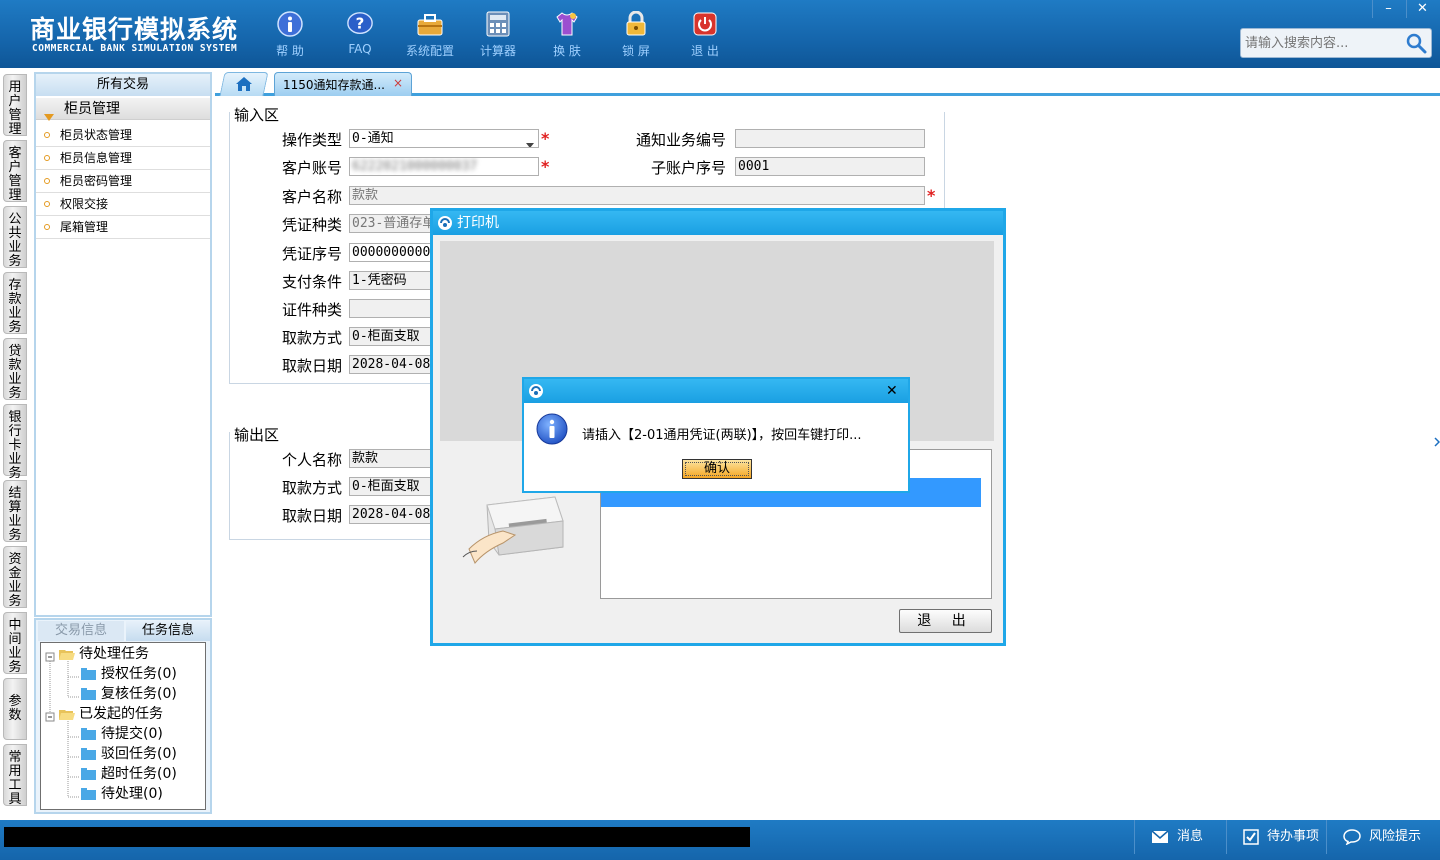 This screenshot has width=1440, height=860. I want to click on account-label: 客户账号, so click(311, 168).